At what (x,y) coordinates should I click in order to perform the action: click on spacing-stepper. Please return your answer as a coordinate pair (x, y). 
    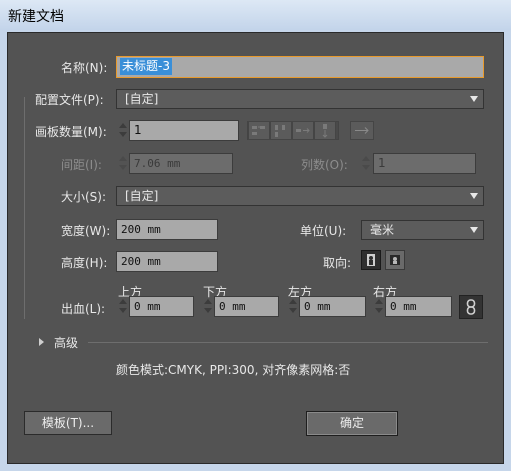
    Looking at the image, I should click on (123, 163).